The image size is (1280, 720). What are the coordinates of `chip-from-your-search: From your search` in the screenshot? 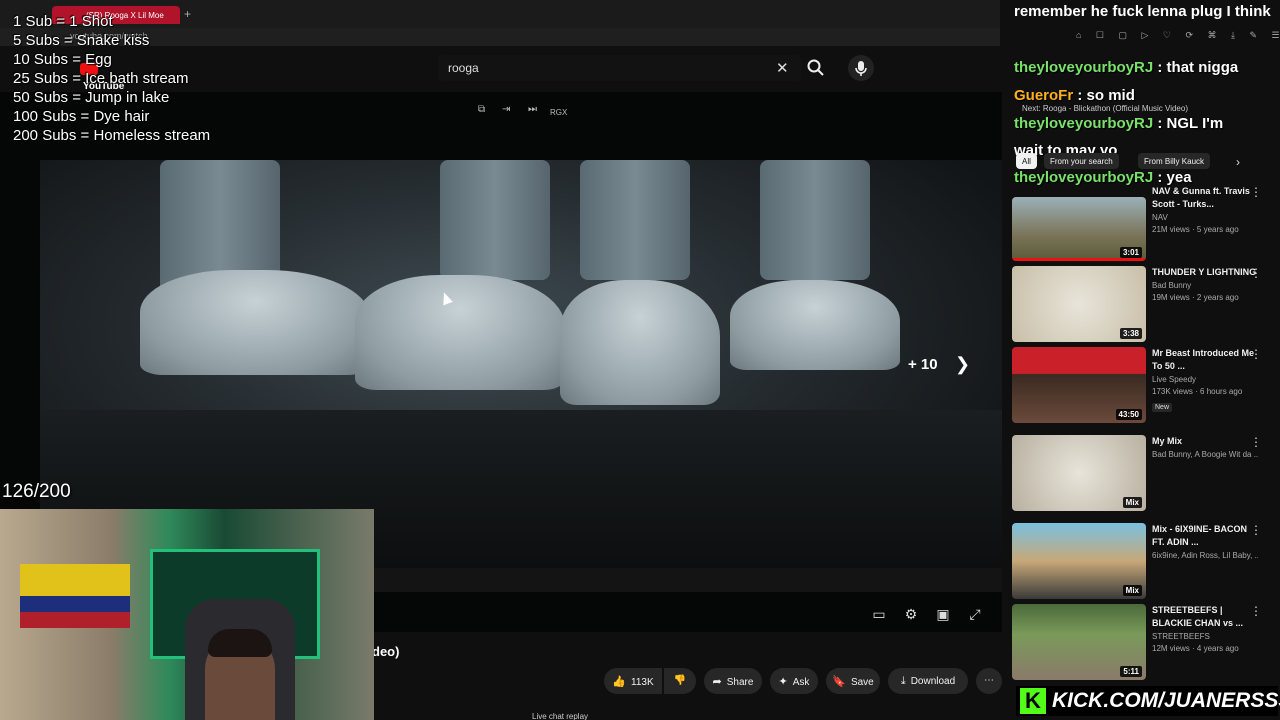 It's located at (1081, 161).